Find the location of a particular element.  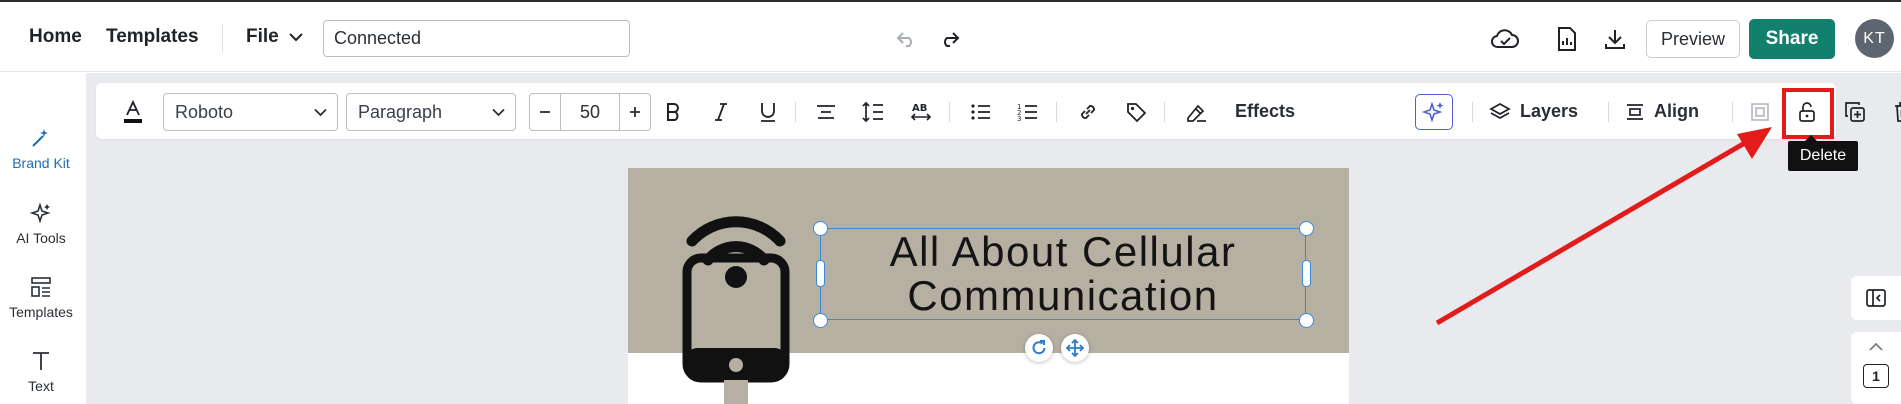

duplicate-button is located at coordinates (1855, 112).